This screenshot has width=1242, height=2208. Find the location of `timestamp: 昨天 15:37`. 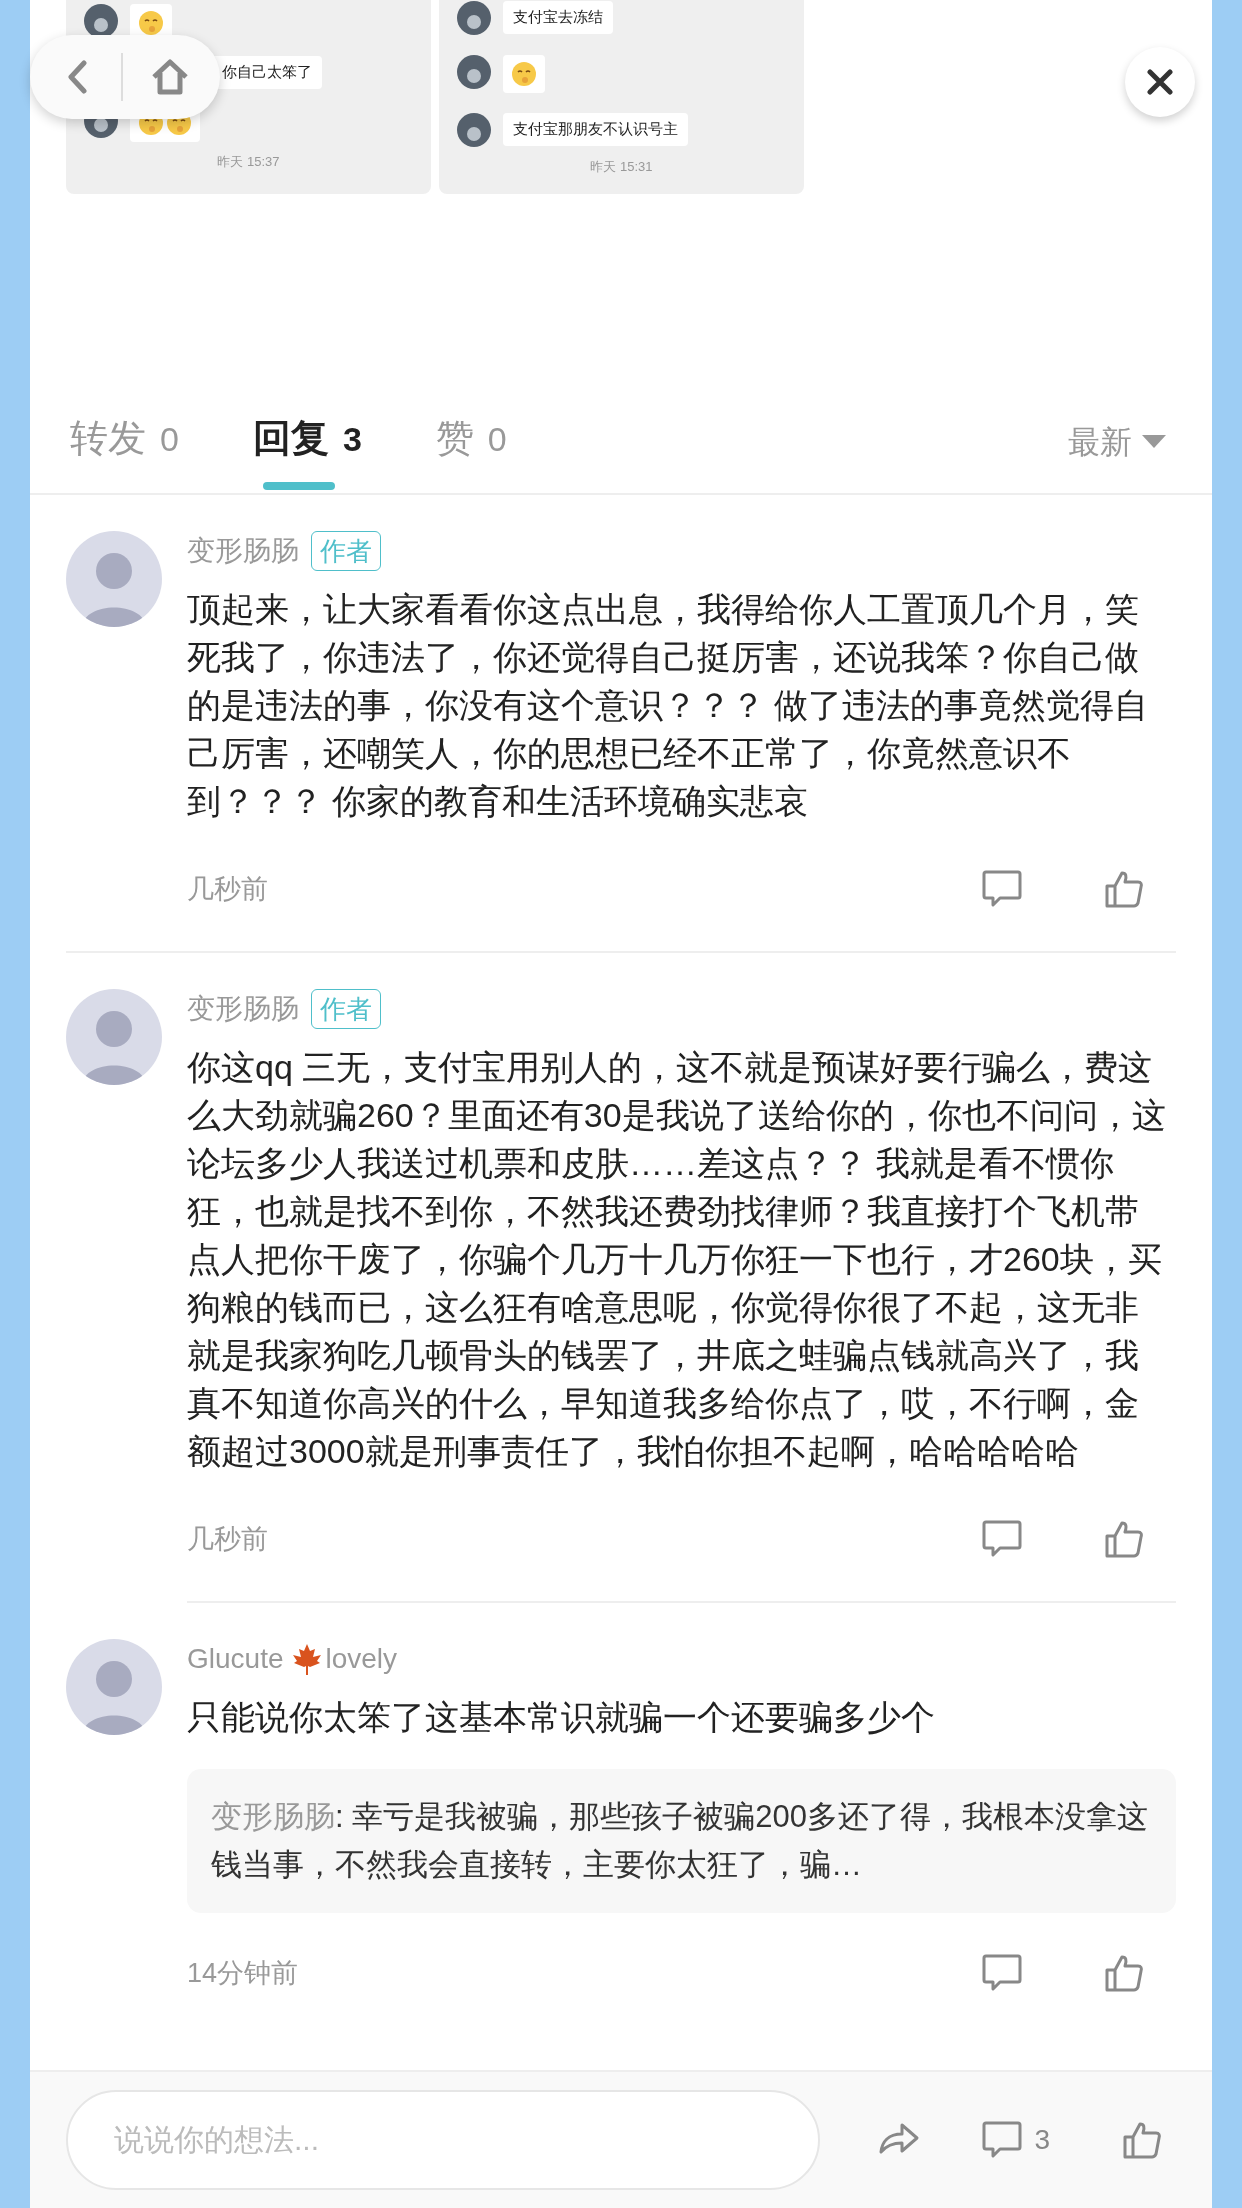

timestamp: 昨天 15:37 is located at coordinates (248, 162).